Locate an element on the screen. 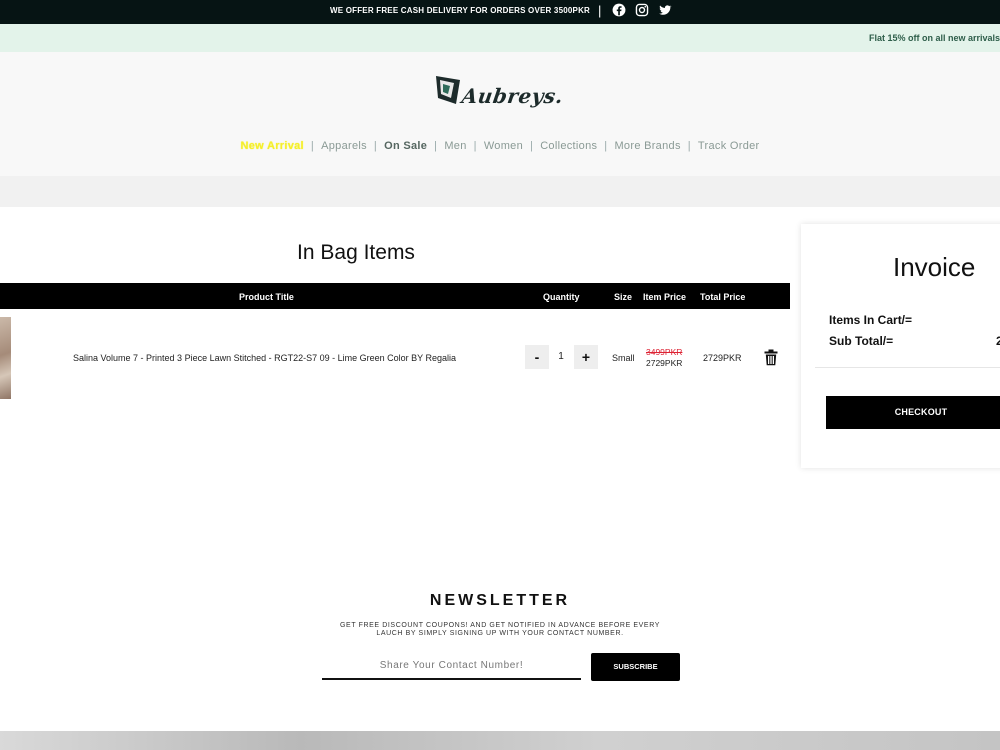  quantity-decrement-button: - is located at coordinates (537, 357).